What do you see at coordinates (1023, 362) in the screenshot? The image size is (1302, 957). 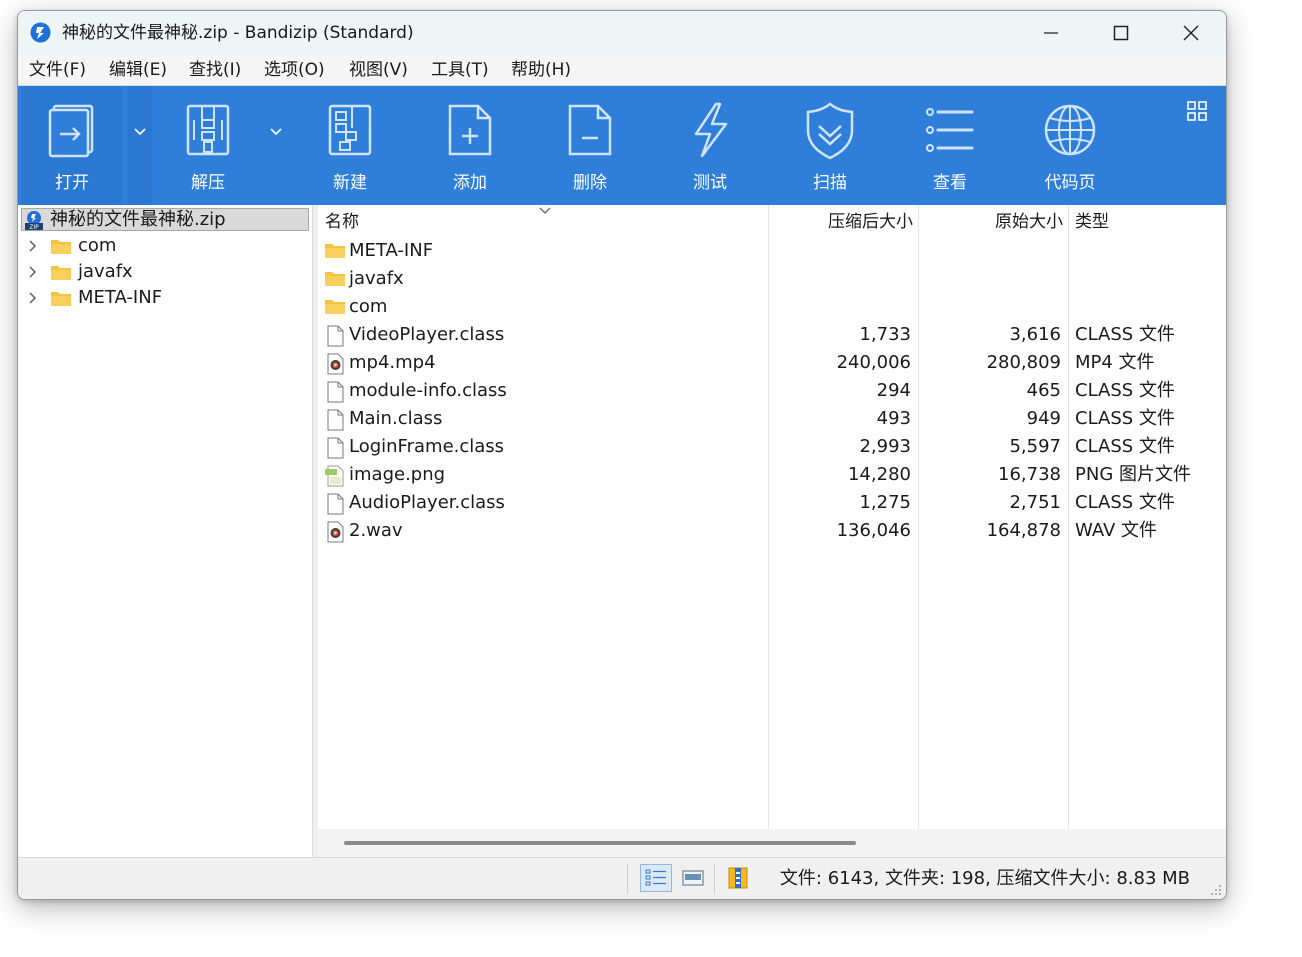 I see `file-original-size: 280,809` at bounding box center [1023, 362].